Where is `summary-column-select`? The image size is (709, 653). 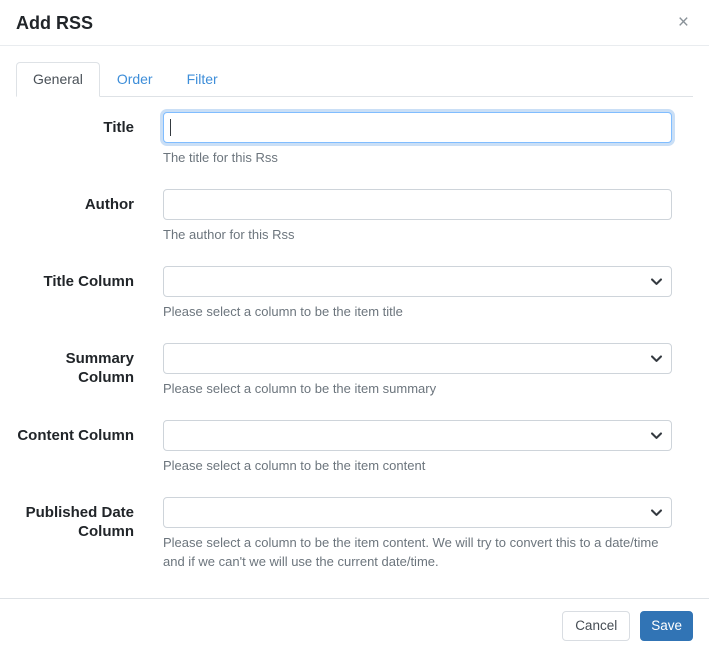
summary-column-select is located at coordinates (417, 358).